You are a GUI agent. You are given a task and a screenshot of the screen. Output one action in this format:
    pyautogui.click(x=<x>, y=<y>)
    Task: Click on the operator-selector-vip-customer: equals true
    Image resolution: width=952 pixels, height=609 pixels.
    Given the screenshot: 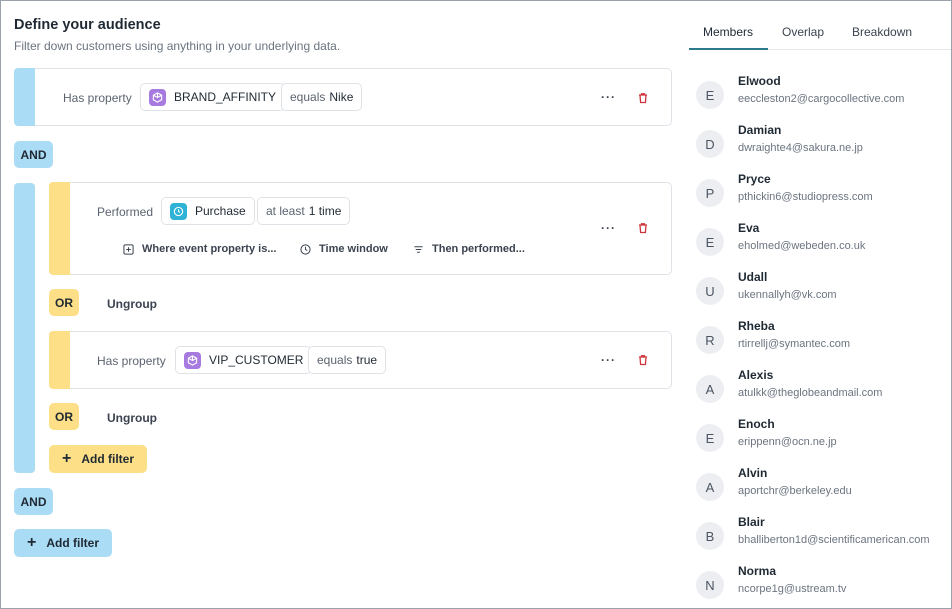 What is the action you would take?
    pyautogui.click(x=347, y=360)
    